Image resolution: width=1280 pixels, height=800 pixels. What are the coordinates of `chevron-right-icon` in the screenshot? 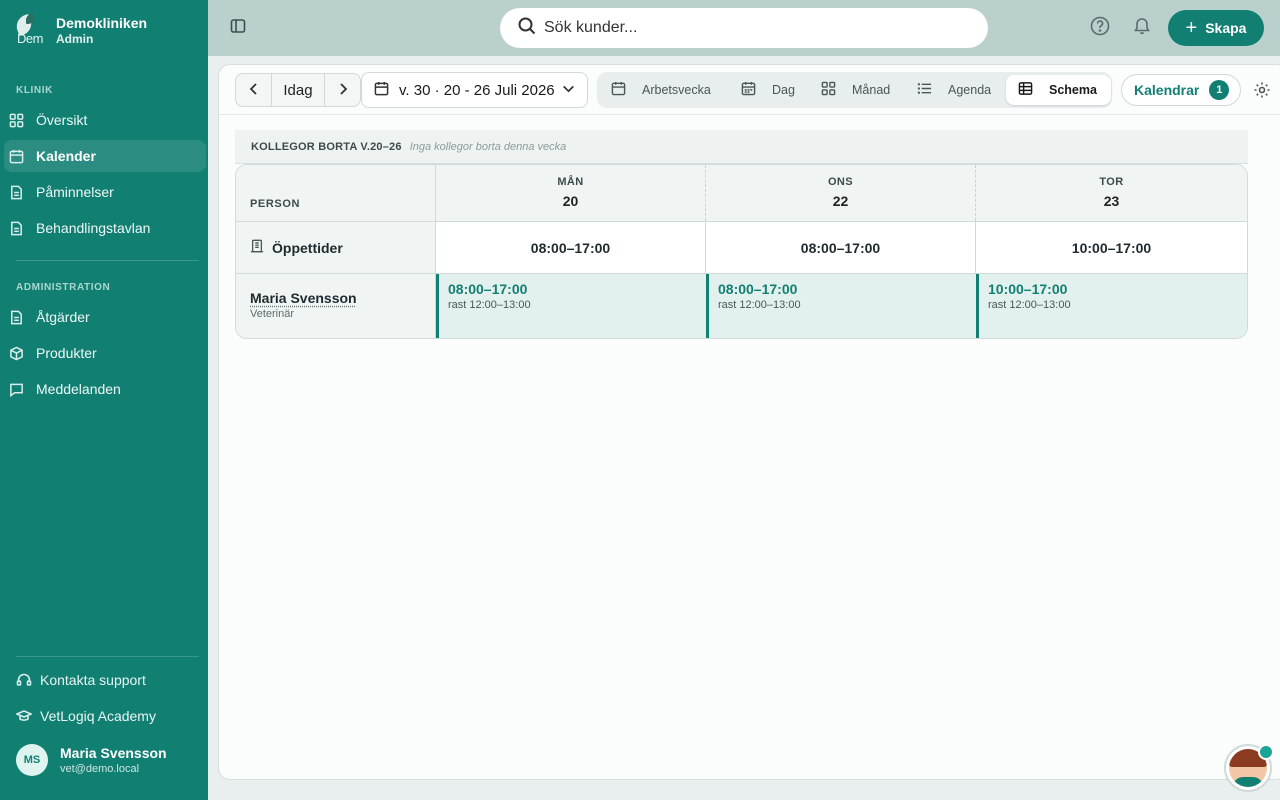 It's located at (343, 90).